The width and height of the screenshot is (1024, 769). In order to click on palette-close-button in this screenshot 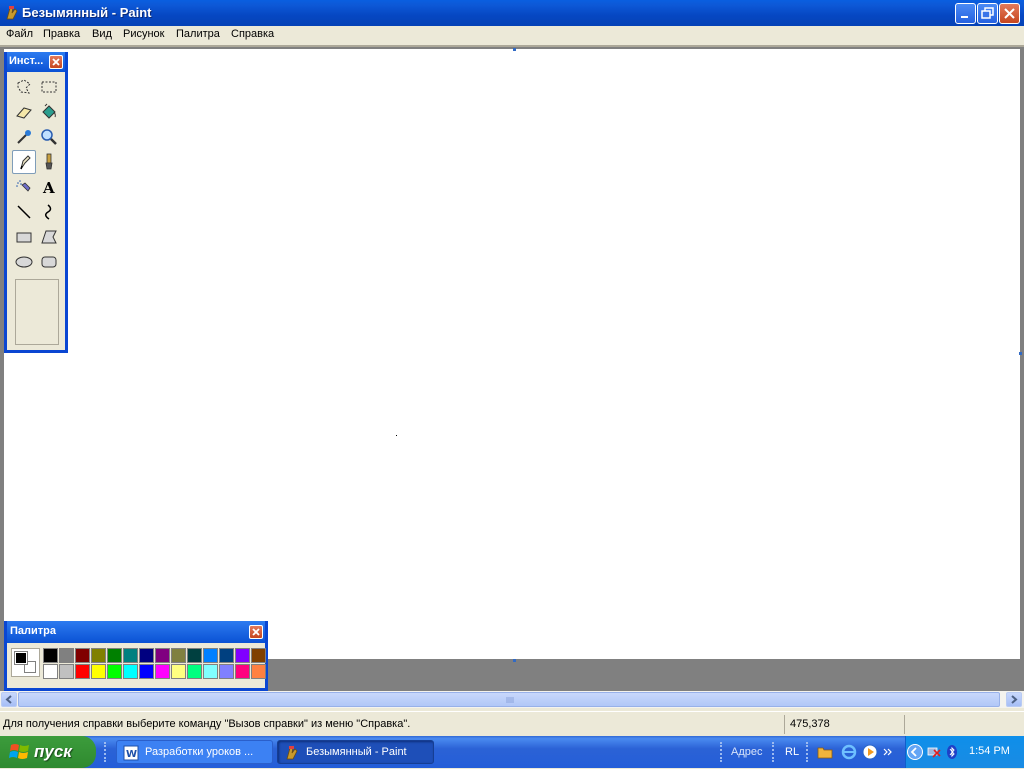, I will do `click(256, 632)`.